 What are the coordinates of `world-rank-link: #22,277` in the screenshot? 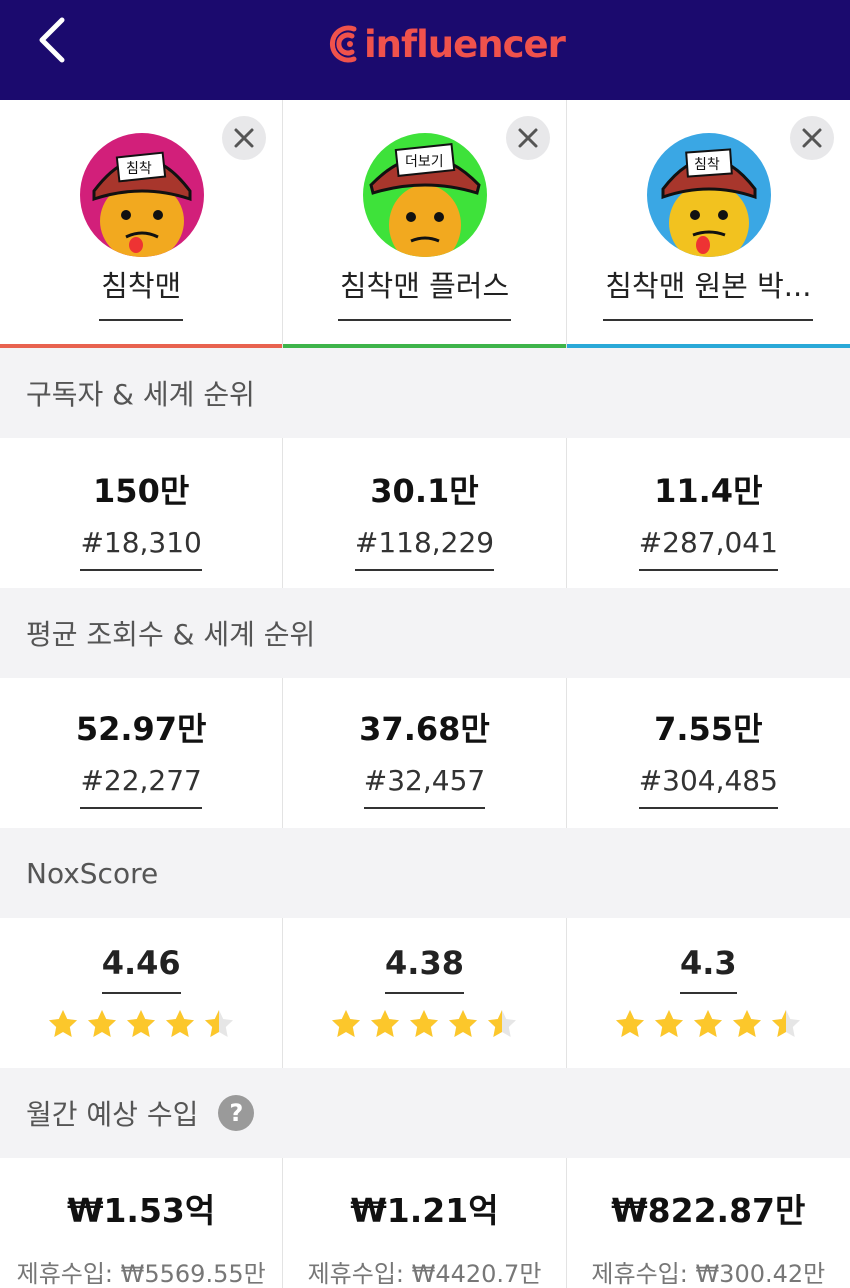 It's located at (141, 786).